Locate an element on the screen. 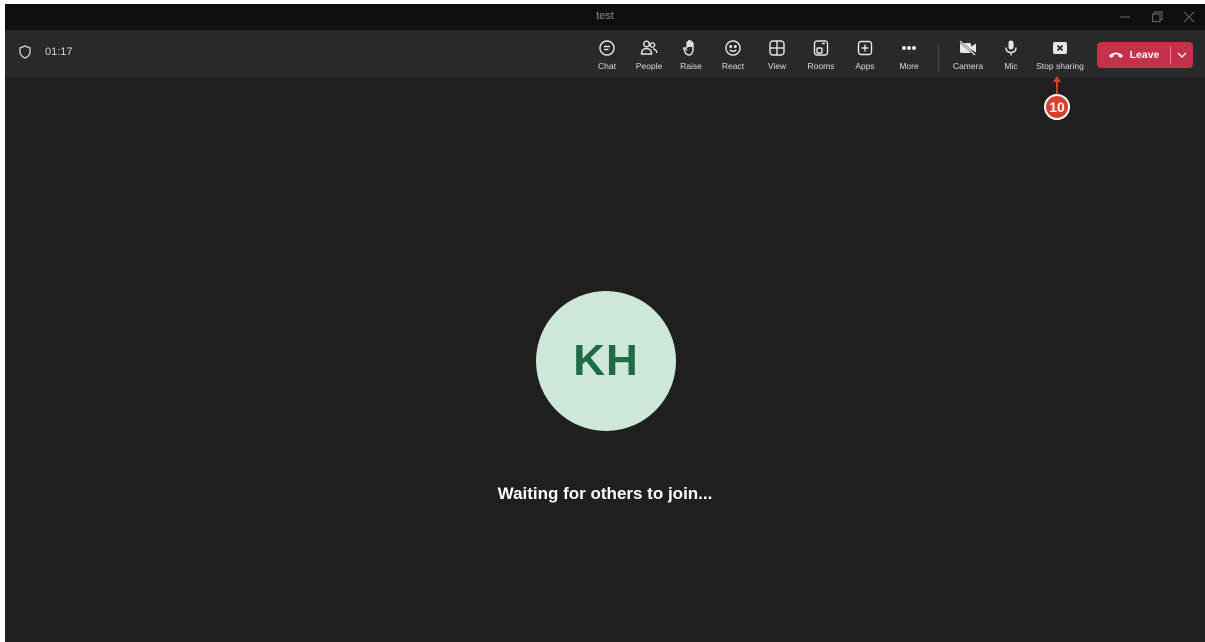  camera-off-icon is located at coordinates (967, 48).